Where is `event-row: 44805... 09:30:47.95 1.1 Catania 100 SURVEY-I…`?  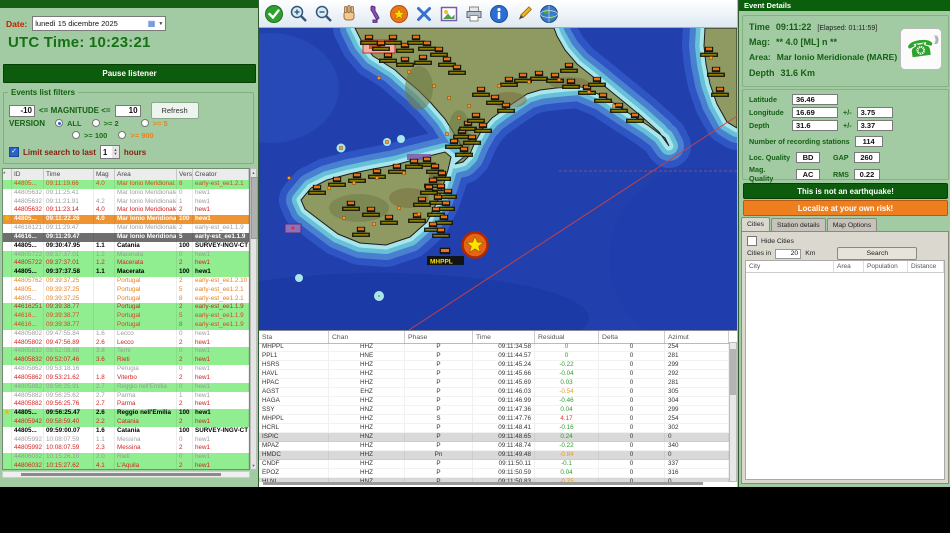
event-row: 44805... 09:30:47.95 1.1 Catania 100 SURVEY-I… is located at coordinates (126, 246).